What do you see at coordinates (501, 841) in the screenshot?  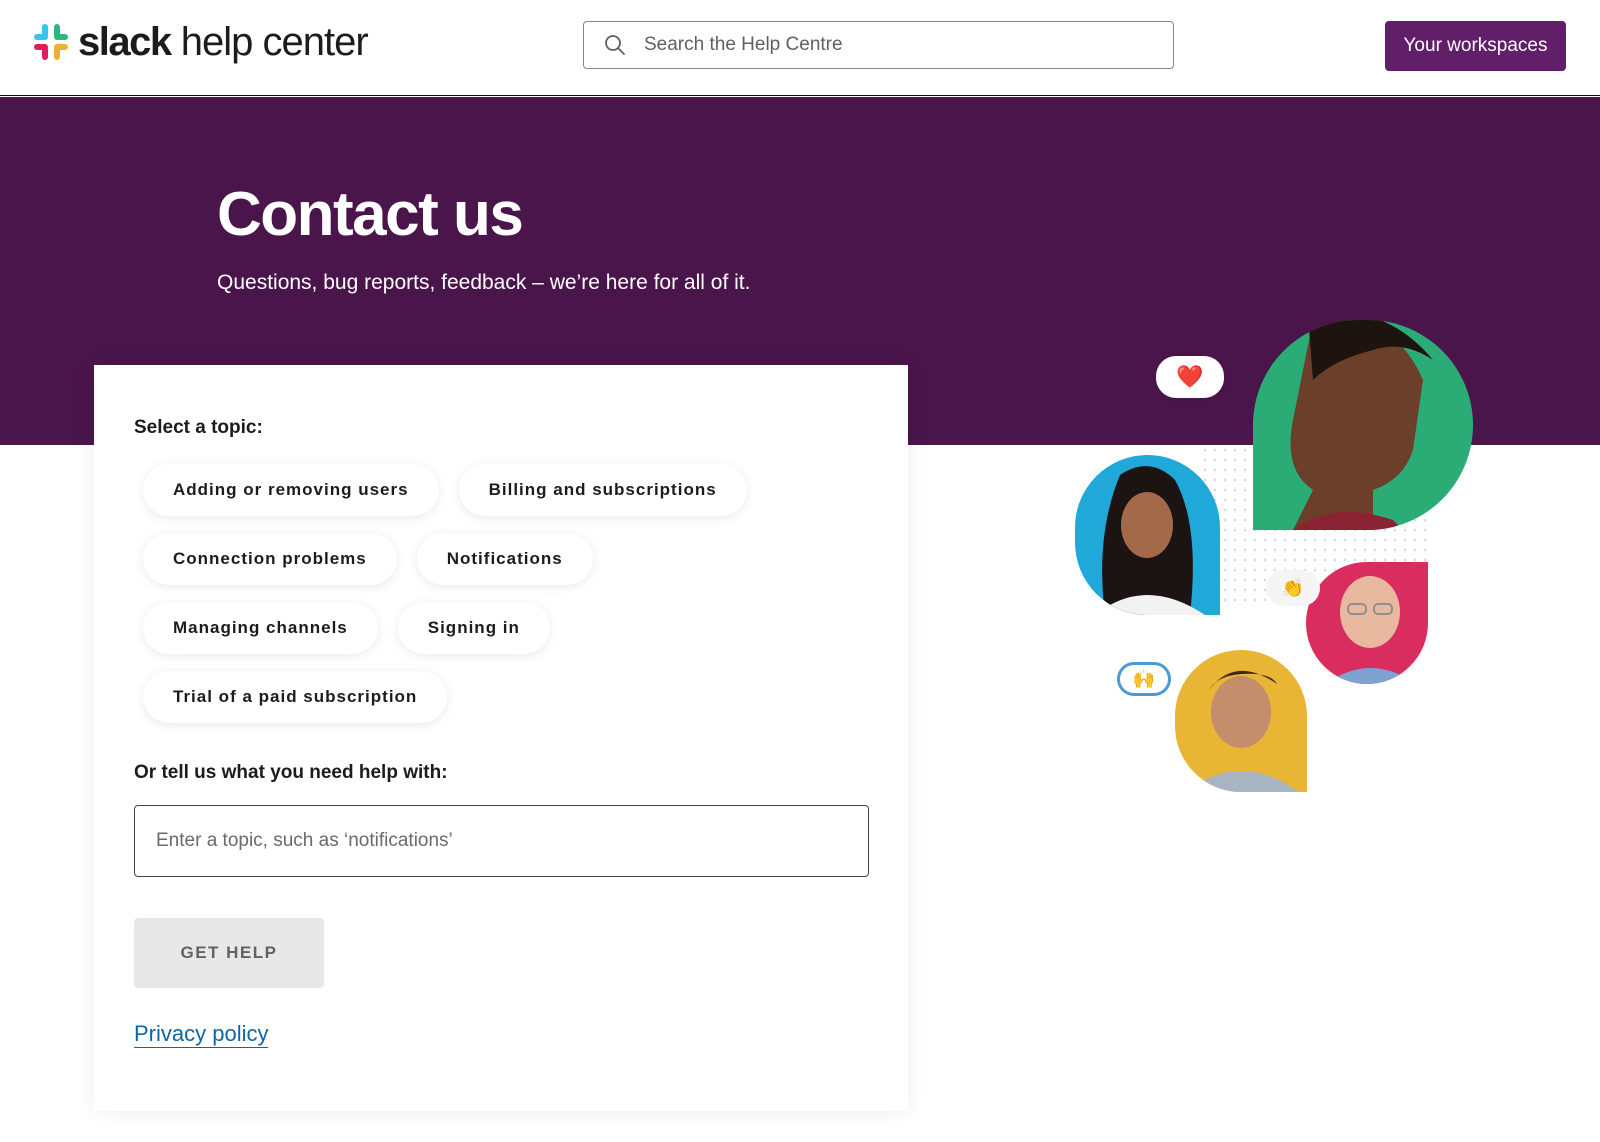 I see `topic-input` at bounding box center [501, 841].